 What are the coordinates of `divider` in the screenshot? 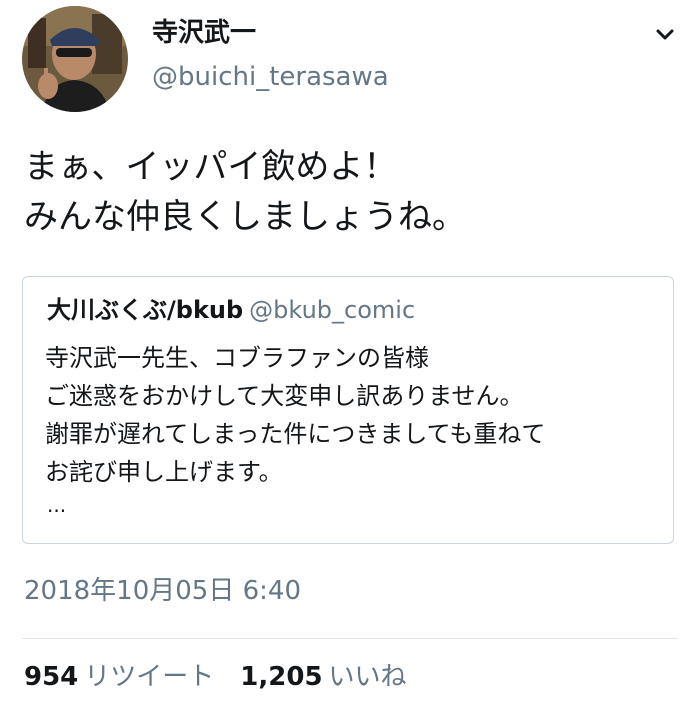 It's located at (350, 638).